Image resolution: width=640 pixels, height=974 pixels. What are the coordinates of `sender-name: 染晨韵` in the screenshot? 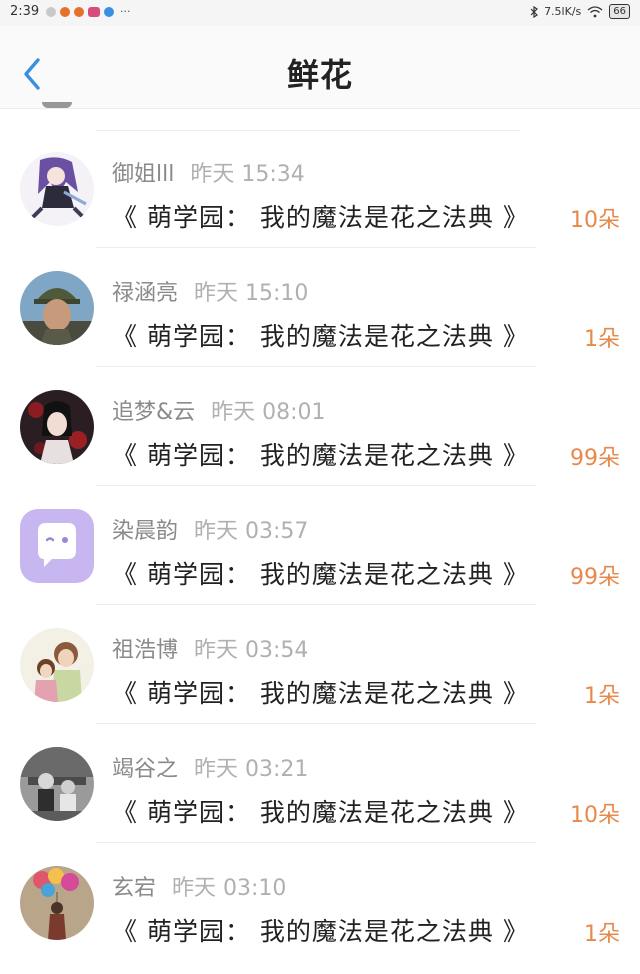 It's located at (145, 531).